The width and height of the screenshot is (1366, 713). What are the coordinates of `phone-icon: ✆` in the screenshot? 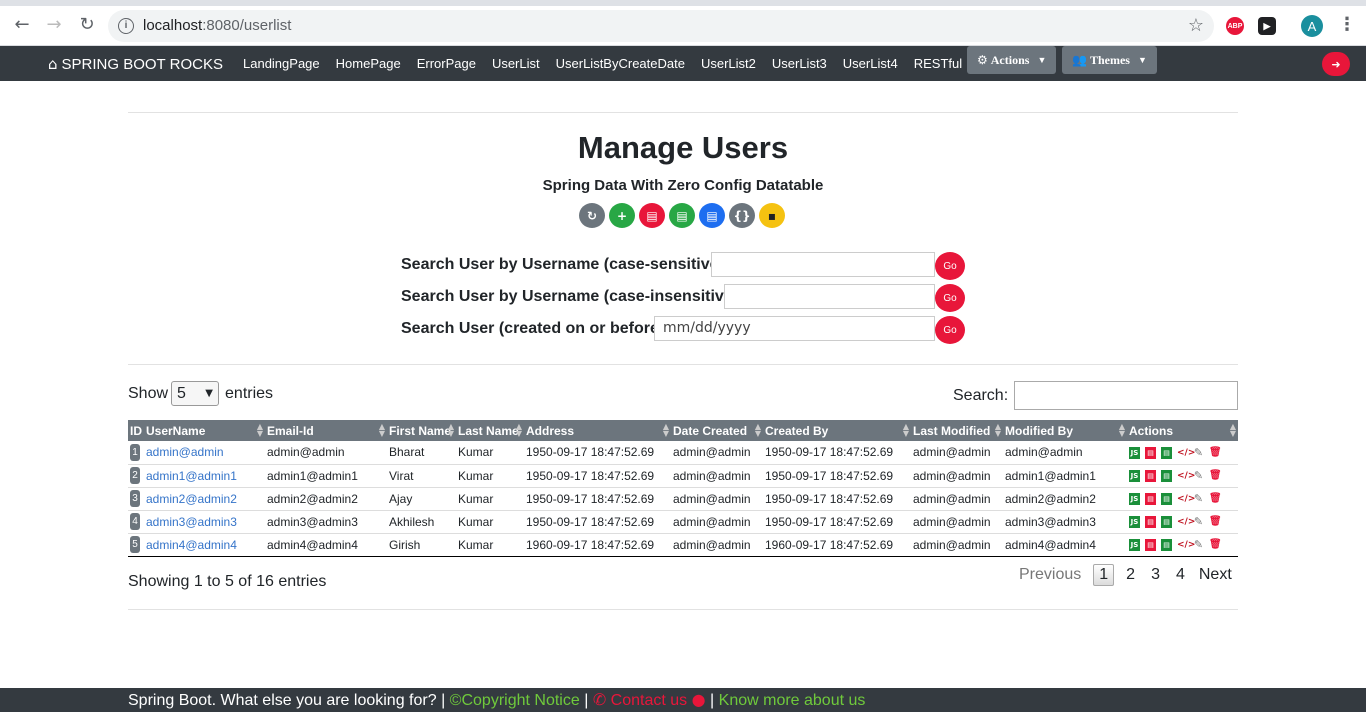 It's located at (599, 699).